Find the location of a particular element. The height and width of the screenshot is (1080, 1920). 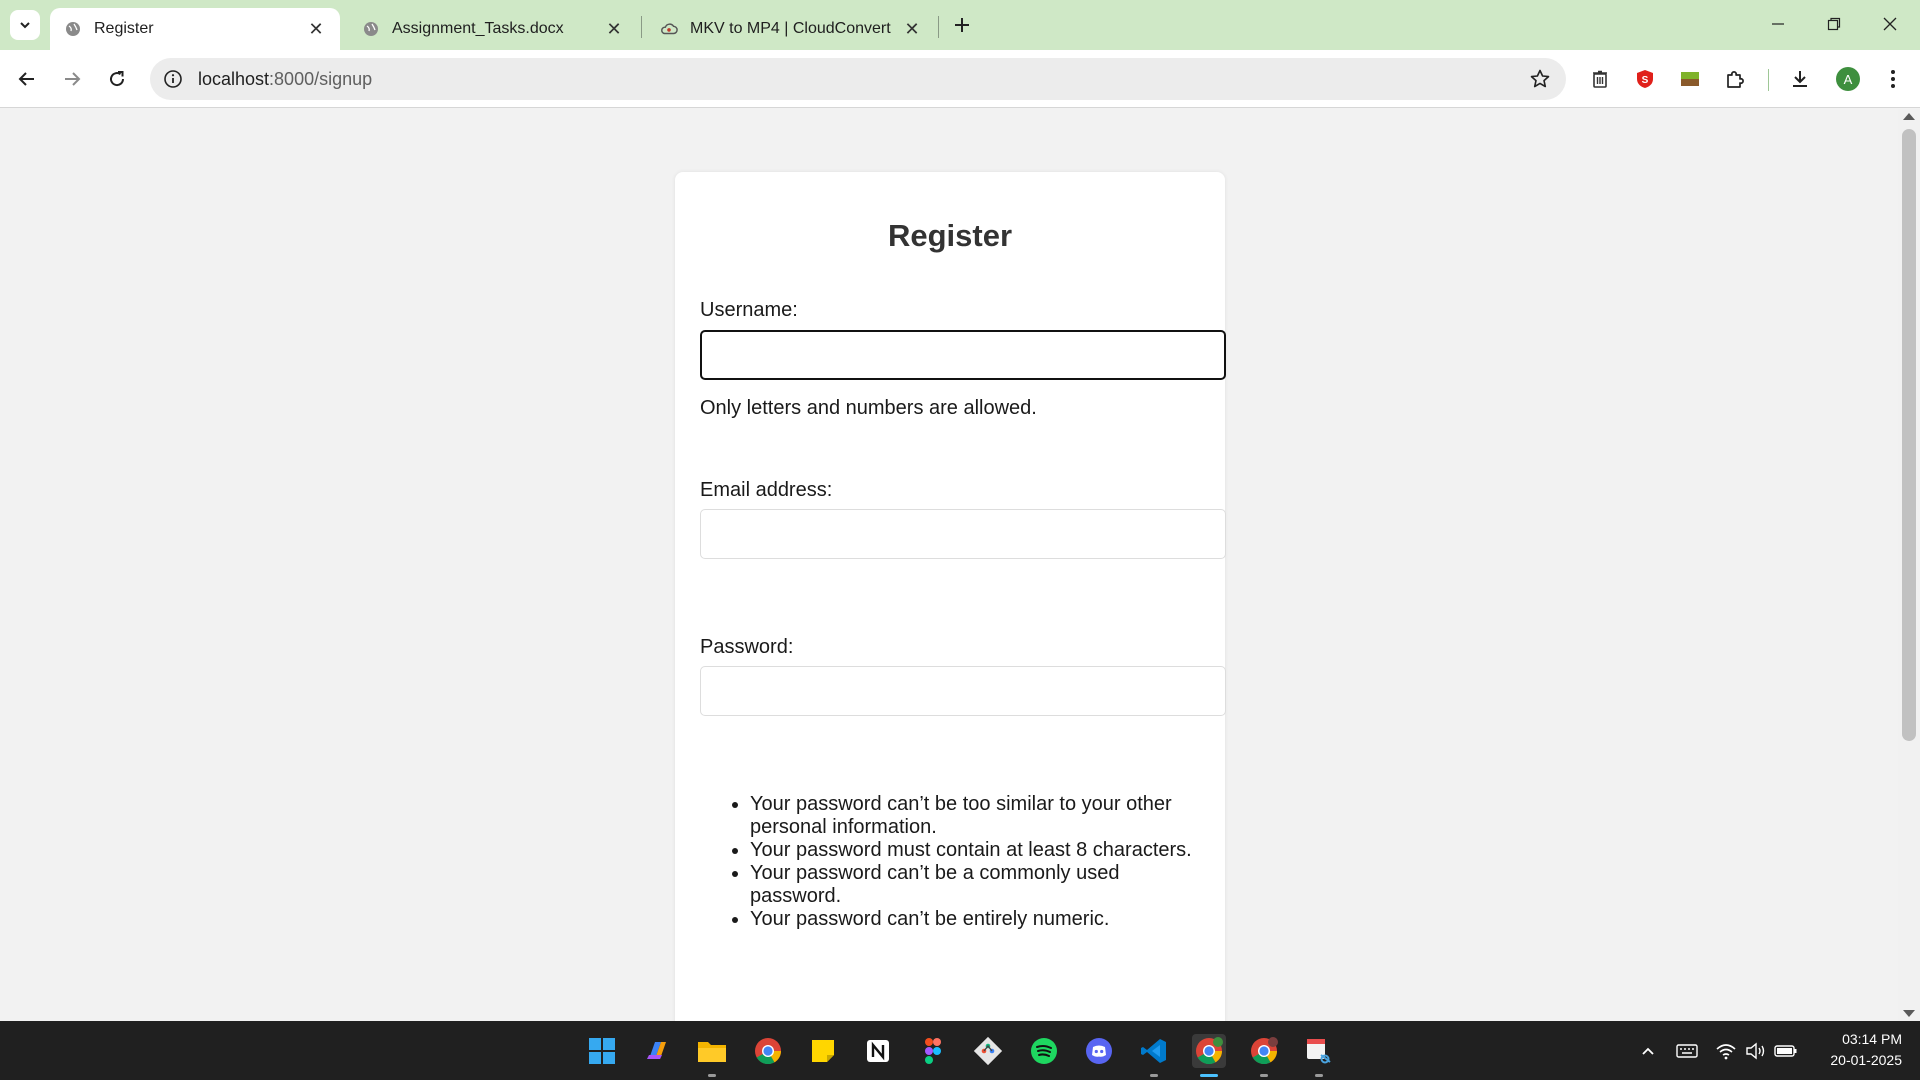

password-rule: Your password can’t be entirely numeric. is located at coordinates (980, 919).